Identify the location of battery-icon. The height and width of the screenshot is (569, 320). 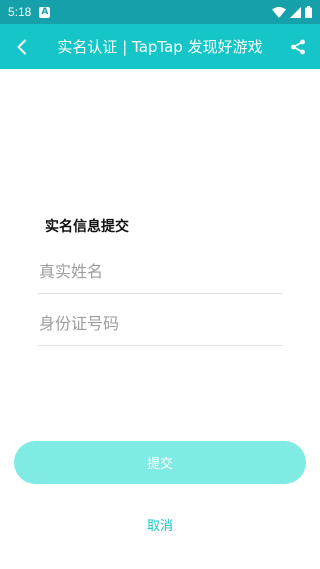
(308, 12).